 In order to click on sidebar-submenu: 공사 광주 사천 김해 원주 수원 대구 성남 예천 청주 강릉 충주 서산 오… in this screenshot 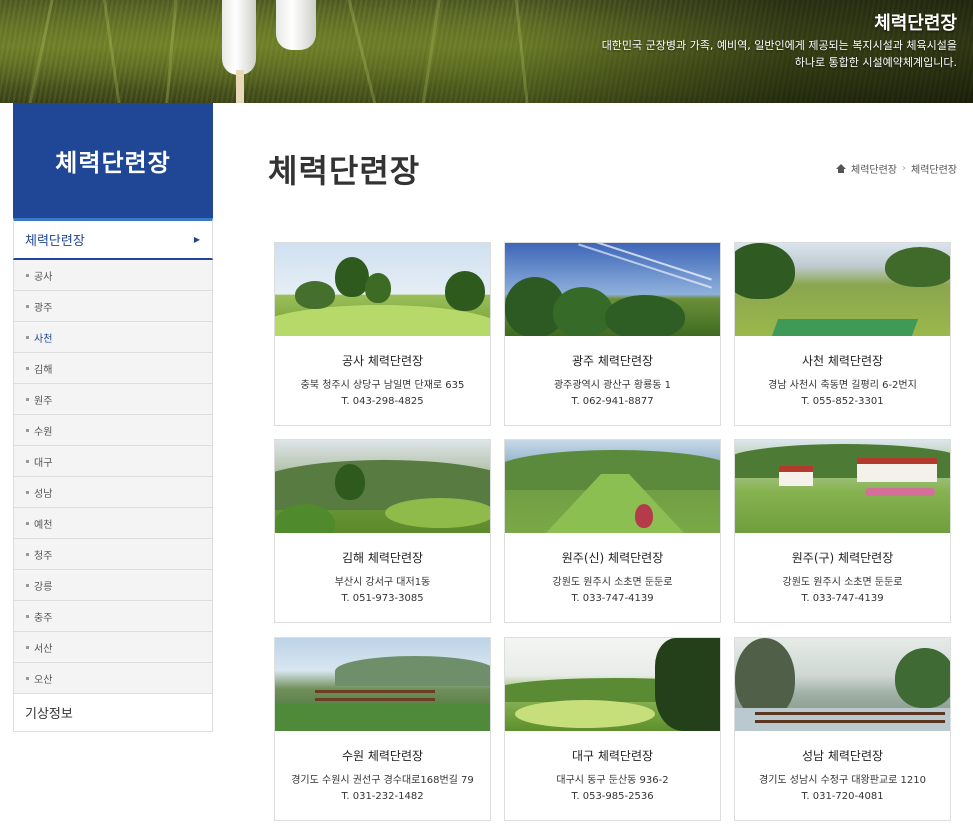, I will do `click(113, 477)`.